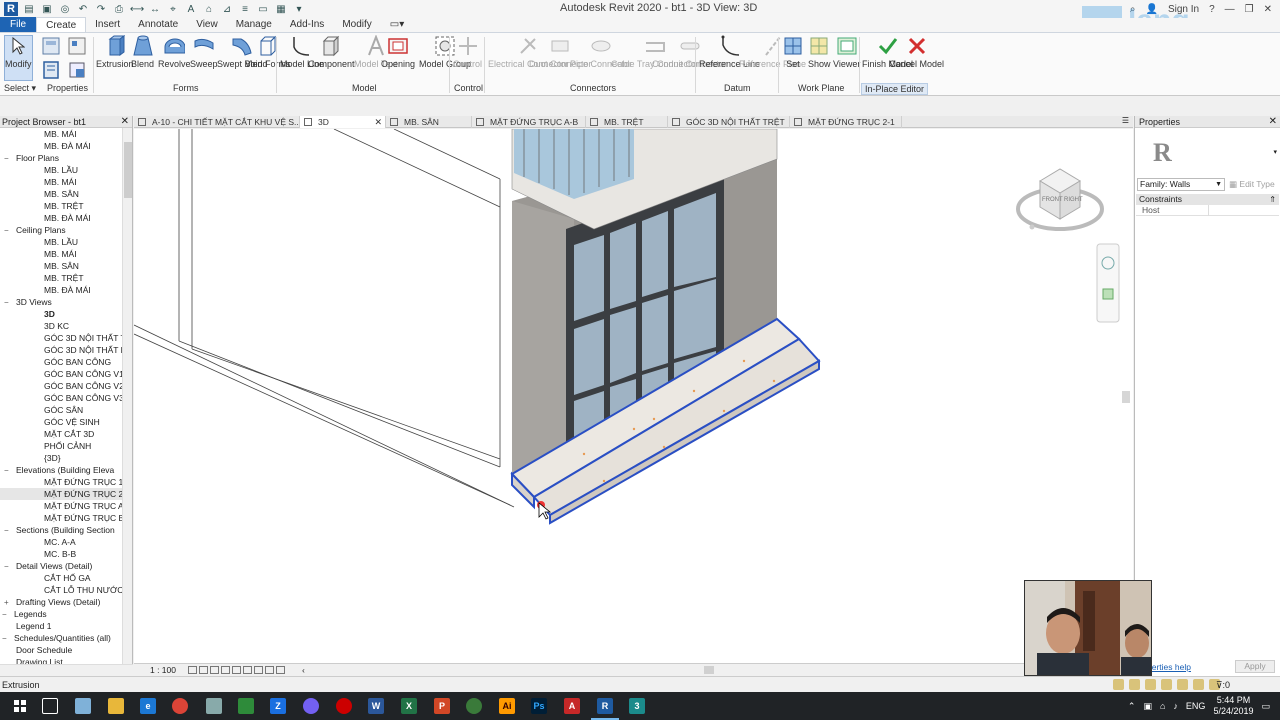 The image size is (1280, 720). I want to click on browser-view-item: GÓC 3D NỘI THẤT LẦ, so click(61, 350).